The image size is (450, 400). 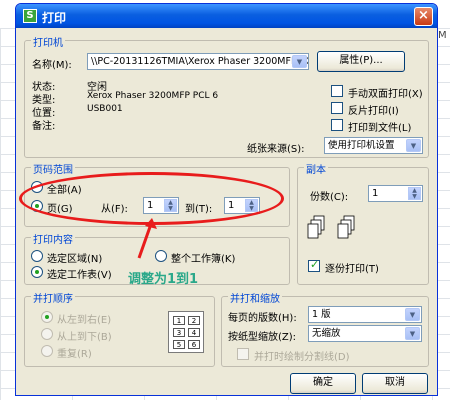 What do you see at coordinates (226, 16) in the screenshot?
I see `title-bar: S 打印 ×` at bounding box center [226, 16].